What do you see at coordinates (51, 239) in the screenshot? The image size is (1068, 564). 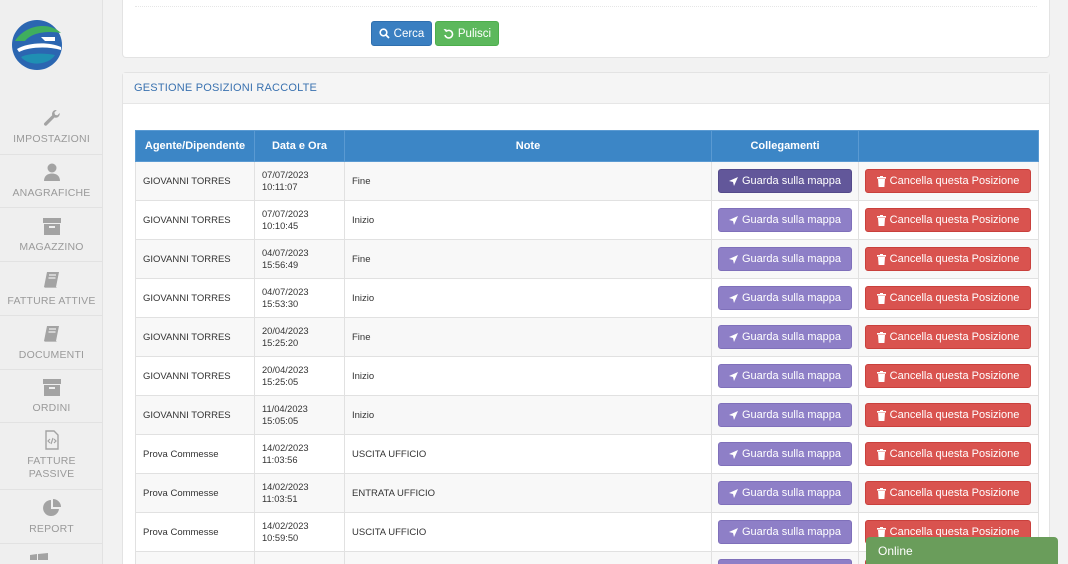 I see `sidebar-item-magazzino: MAGAZZINO` at bounding box center [51, 239].